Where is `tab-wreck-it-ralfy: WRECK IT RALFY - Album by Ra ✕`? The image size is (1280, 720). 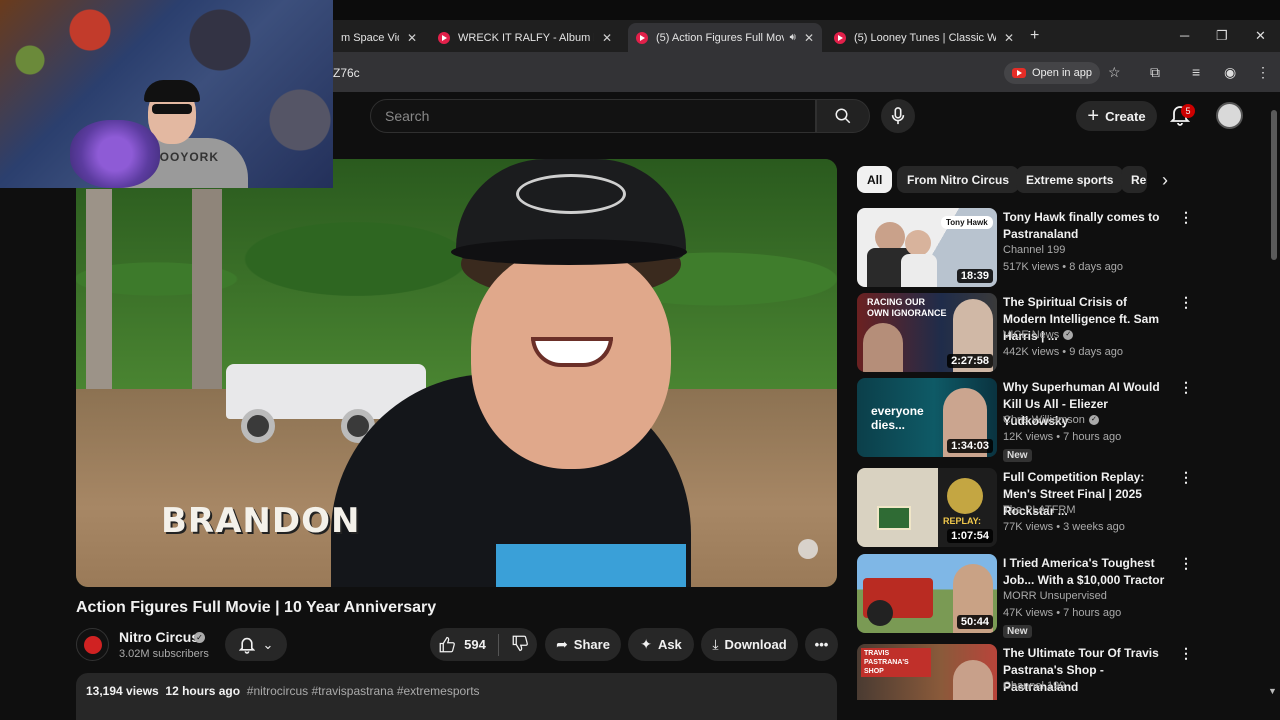
tab-wreck-it-ralfy: WRECK IT RALFY - Album by Ra ✕ is located at coordinates (525, 38).